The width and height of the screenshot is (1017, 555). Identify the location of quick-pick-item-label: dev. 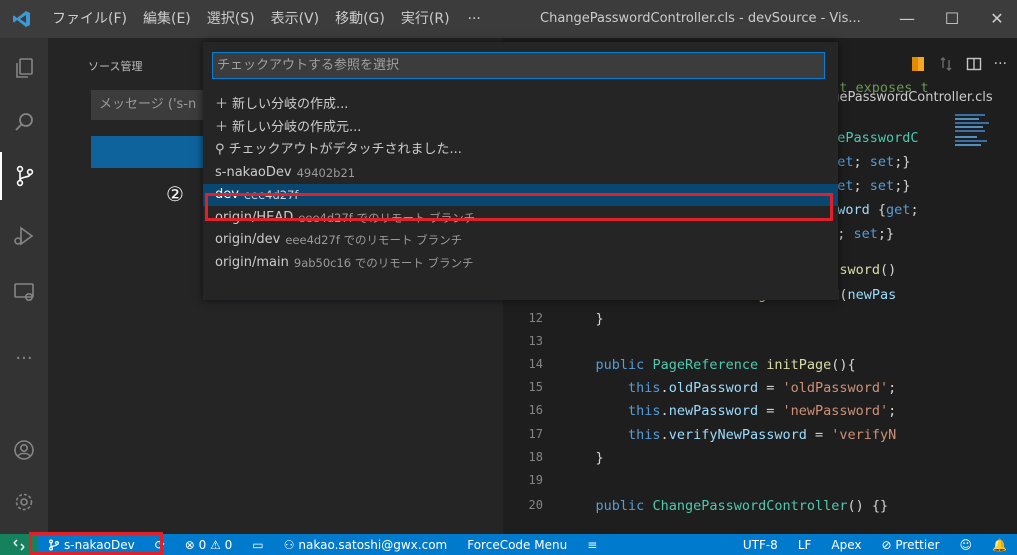
(227, 194).